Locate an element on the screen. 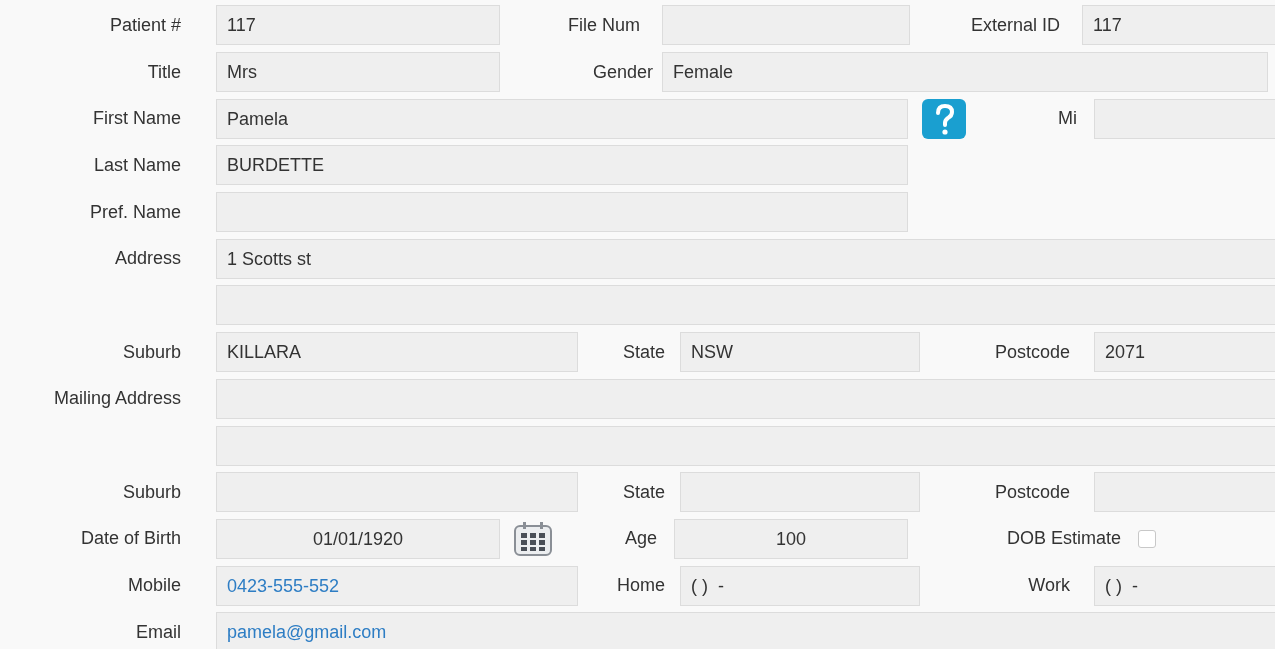 Image resolution: width=1275 pixels, height=649 pixels. field-label: External ID is located at coordinates (1014, 25).